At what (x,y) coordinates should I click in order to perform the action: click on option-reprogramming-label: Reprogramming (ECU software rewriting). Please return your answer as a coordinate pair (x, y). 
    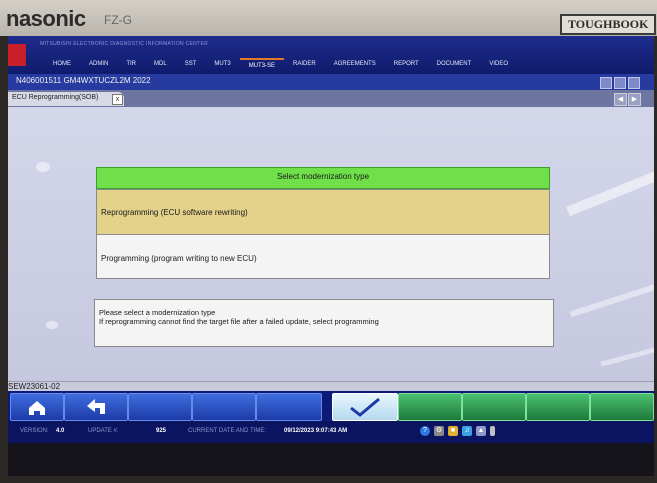
    Looking at the image, I should click on (174, 212).